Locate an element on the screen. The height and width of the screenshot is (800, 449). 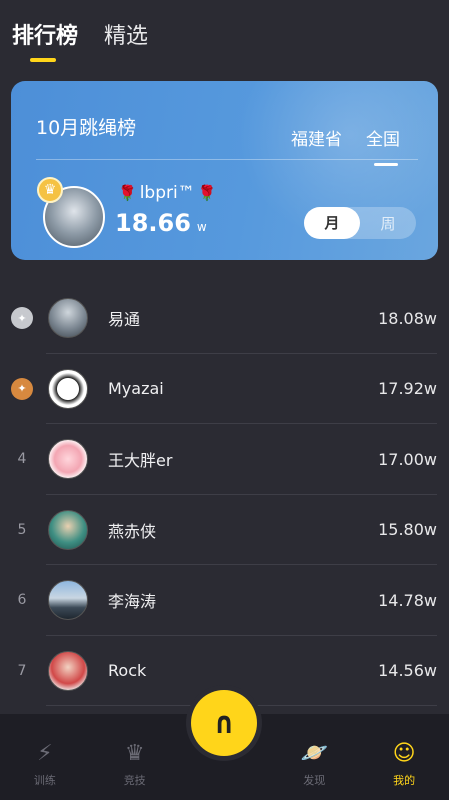
top-tabs: 排行榜 精选 is located at coordinates (80, 40).